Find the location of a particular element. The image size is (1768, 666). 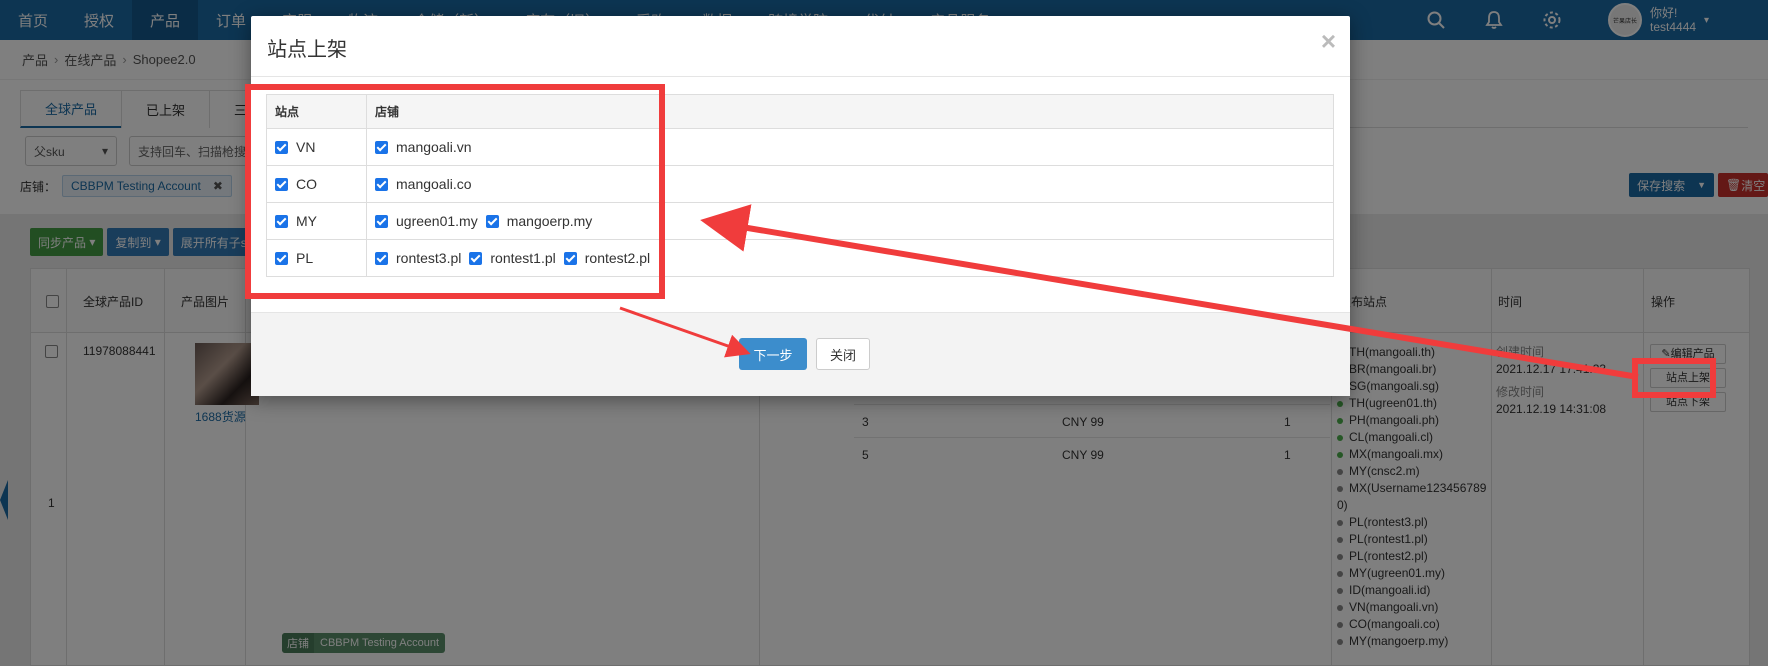

modal-footer: 下一步 关闭 is located at coordinates (800, 354).